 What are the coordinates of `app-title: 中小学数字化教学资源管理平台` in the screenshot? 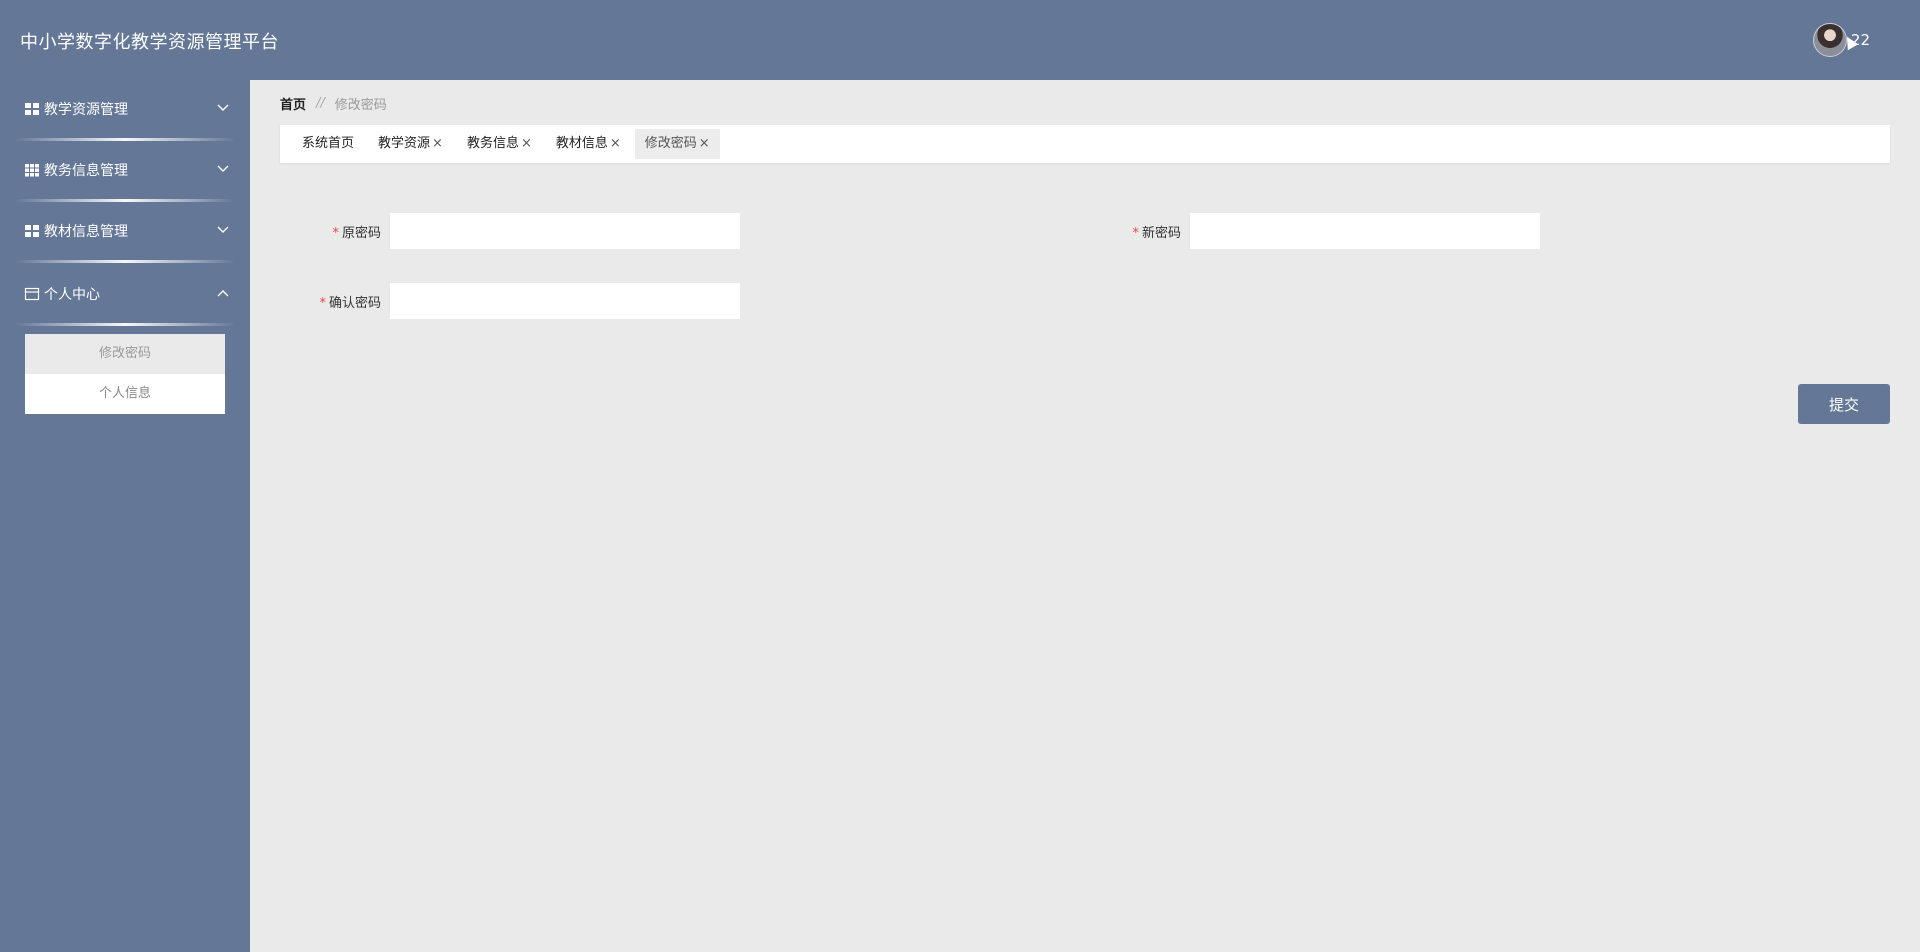 It's located at (149, 42).